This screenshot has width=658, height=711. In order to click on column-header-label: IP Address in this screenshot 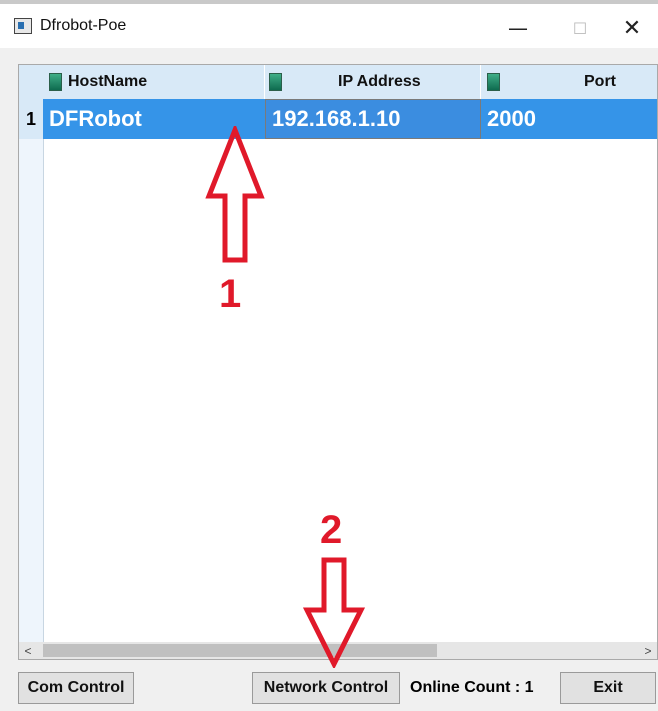, I will do `click(379, 81)`.